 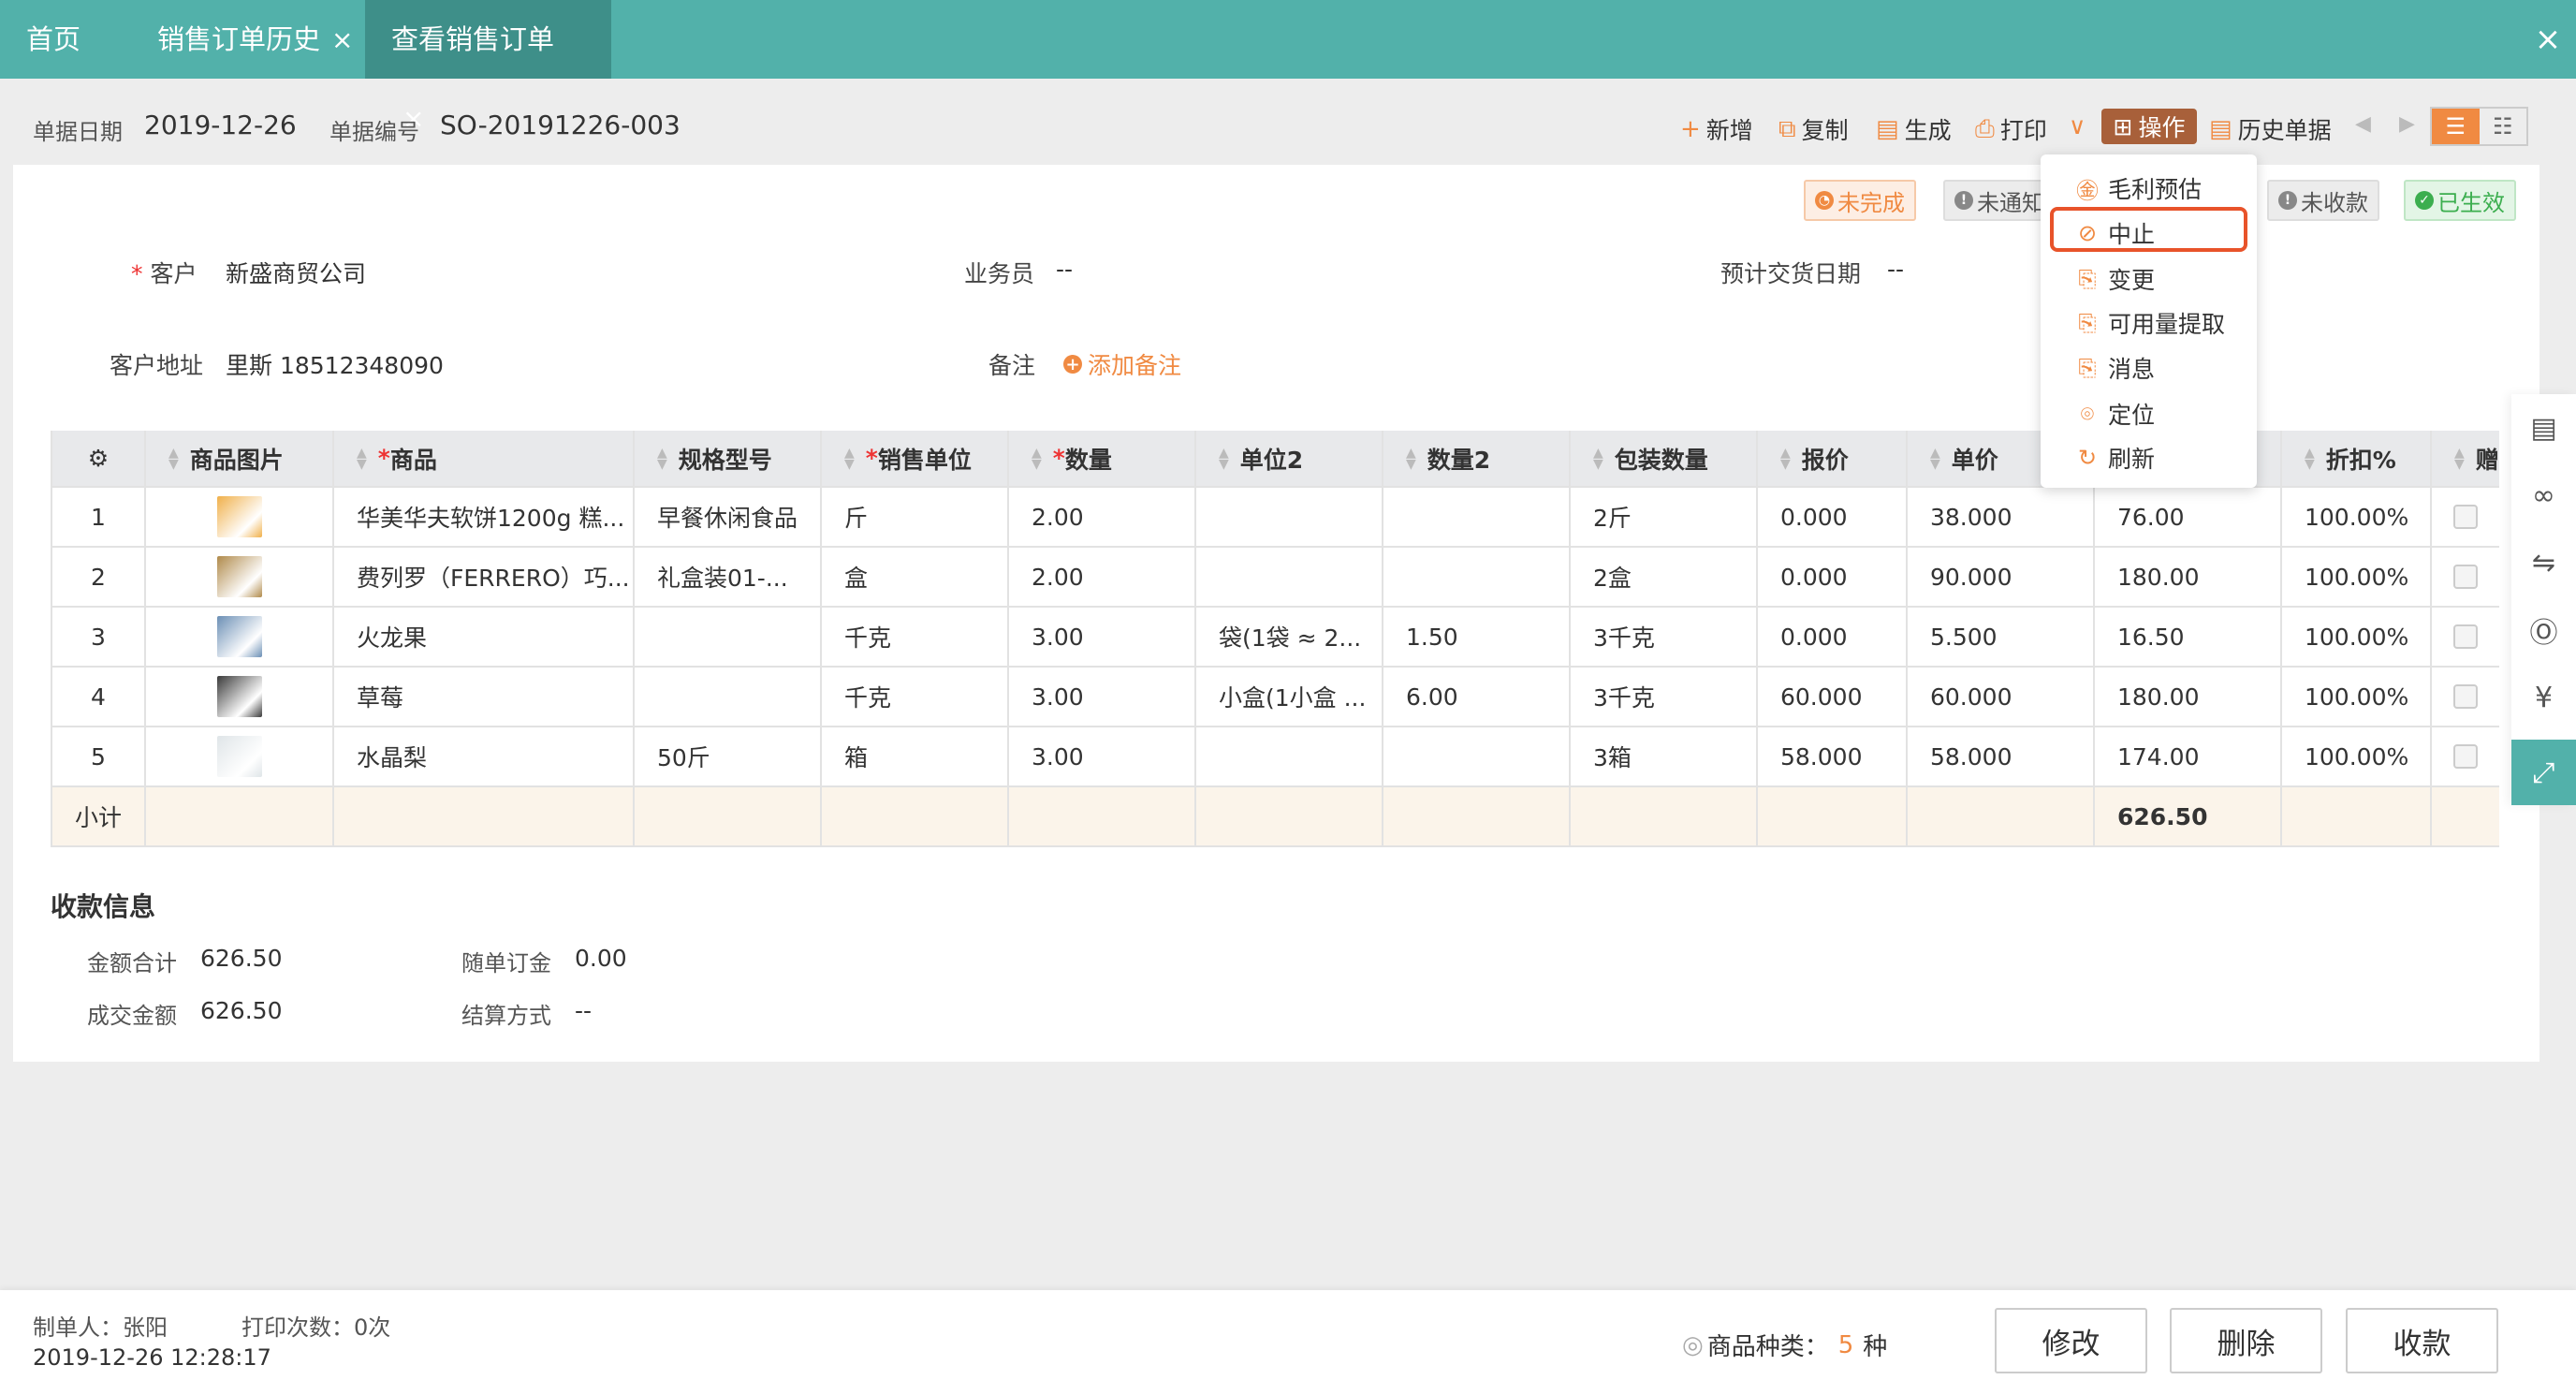 I want to click on exchange-icon: ⇋, so click(x=2543, y=562).